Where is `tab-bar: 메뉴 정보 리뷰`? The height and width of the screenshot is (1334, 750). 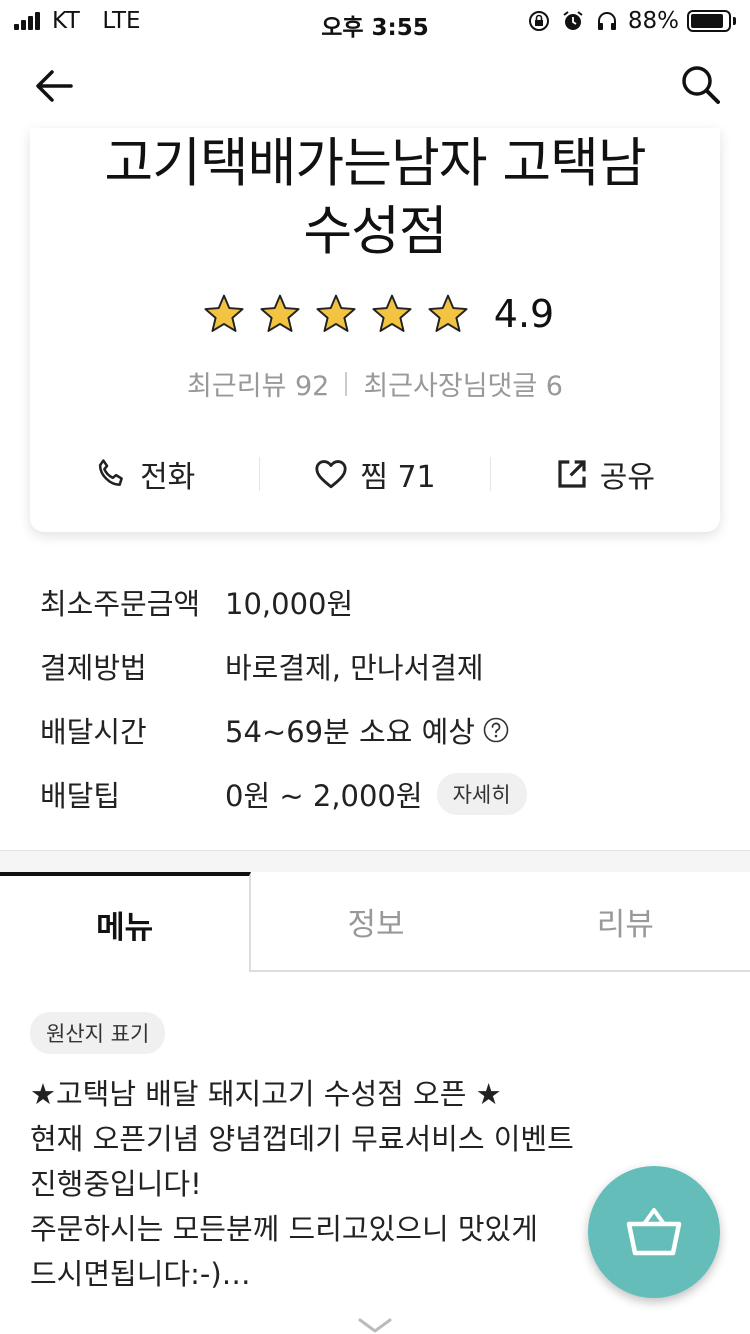
tab-bar: 메뉴 정보 리뷰 is located at coordinates (375, 922).